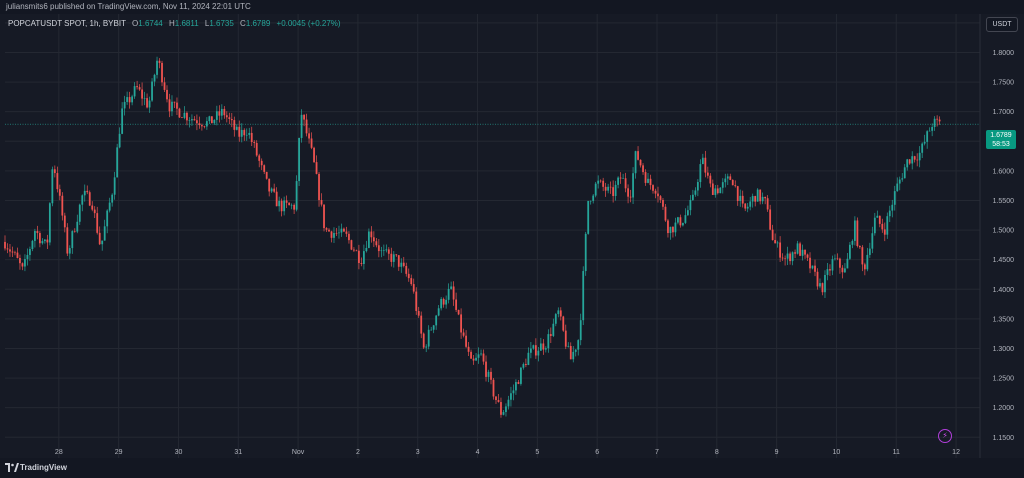 The width and height of the screenshot is (1024, 478). What do you see at coordinates (1002, 24) in the screenshot?
I see `currency-button: USDT` at bounding box center [1002, 24].